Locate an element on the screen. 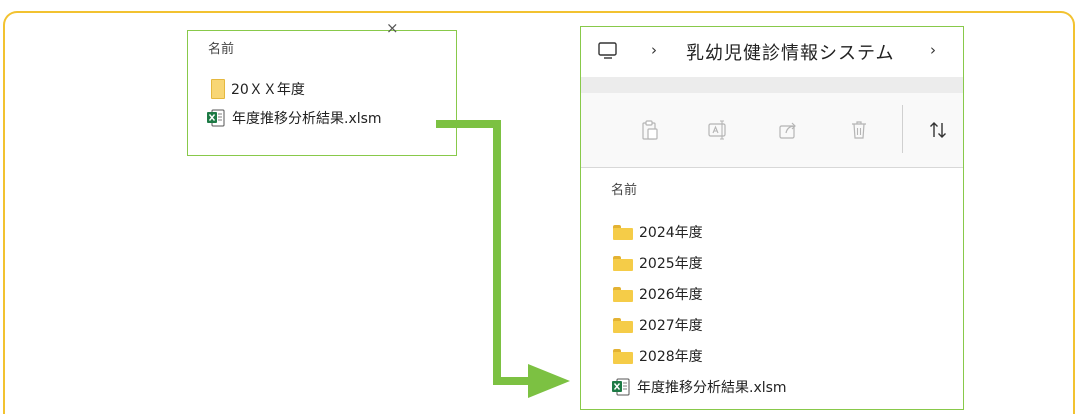 The image size is (1083, 420). list-item-folder: 2026年度 is located at coordinates (658, 294).